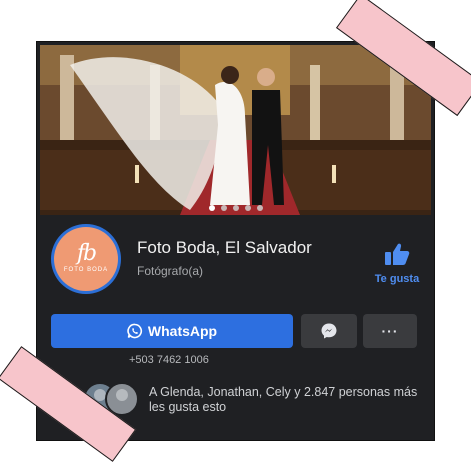 The height and width of the screenshot is (464, 471). I want to click on page-category: Fotógrafo(a), so click(170, 271).